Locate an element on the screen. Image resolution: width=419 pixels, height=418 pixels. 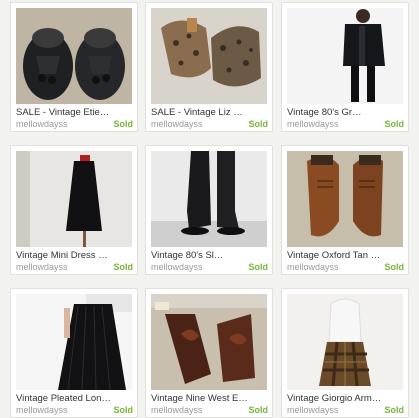
listing-card: SALE - Vintage Etie… mellowdayss Sold is located at coordinates (74, 67).